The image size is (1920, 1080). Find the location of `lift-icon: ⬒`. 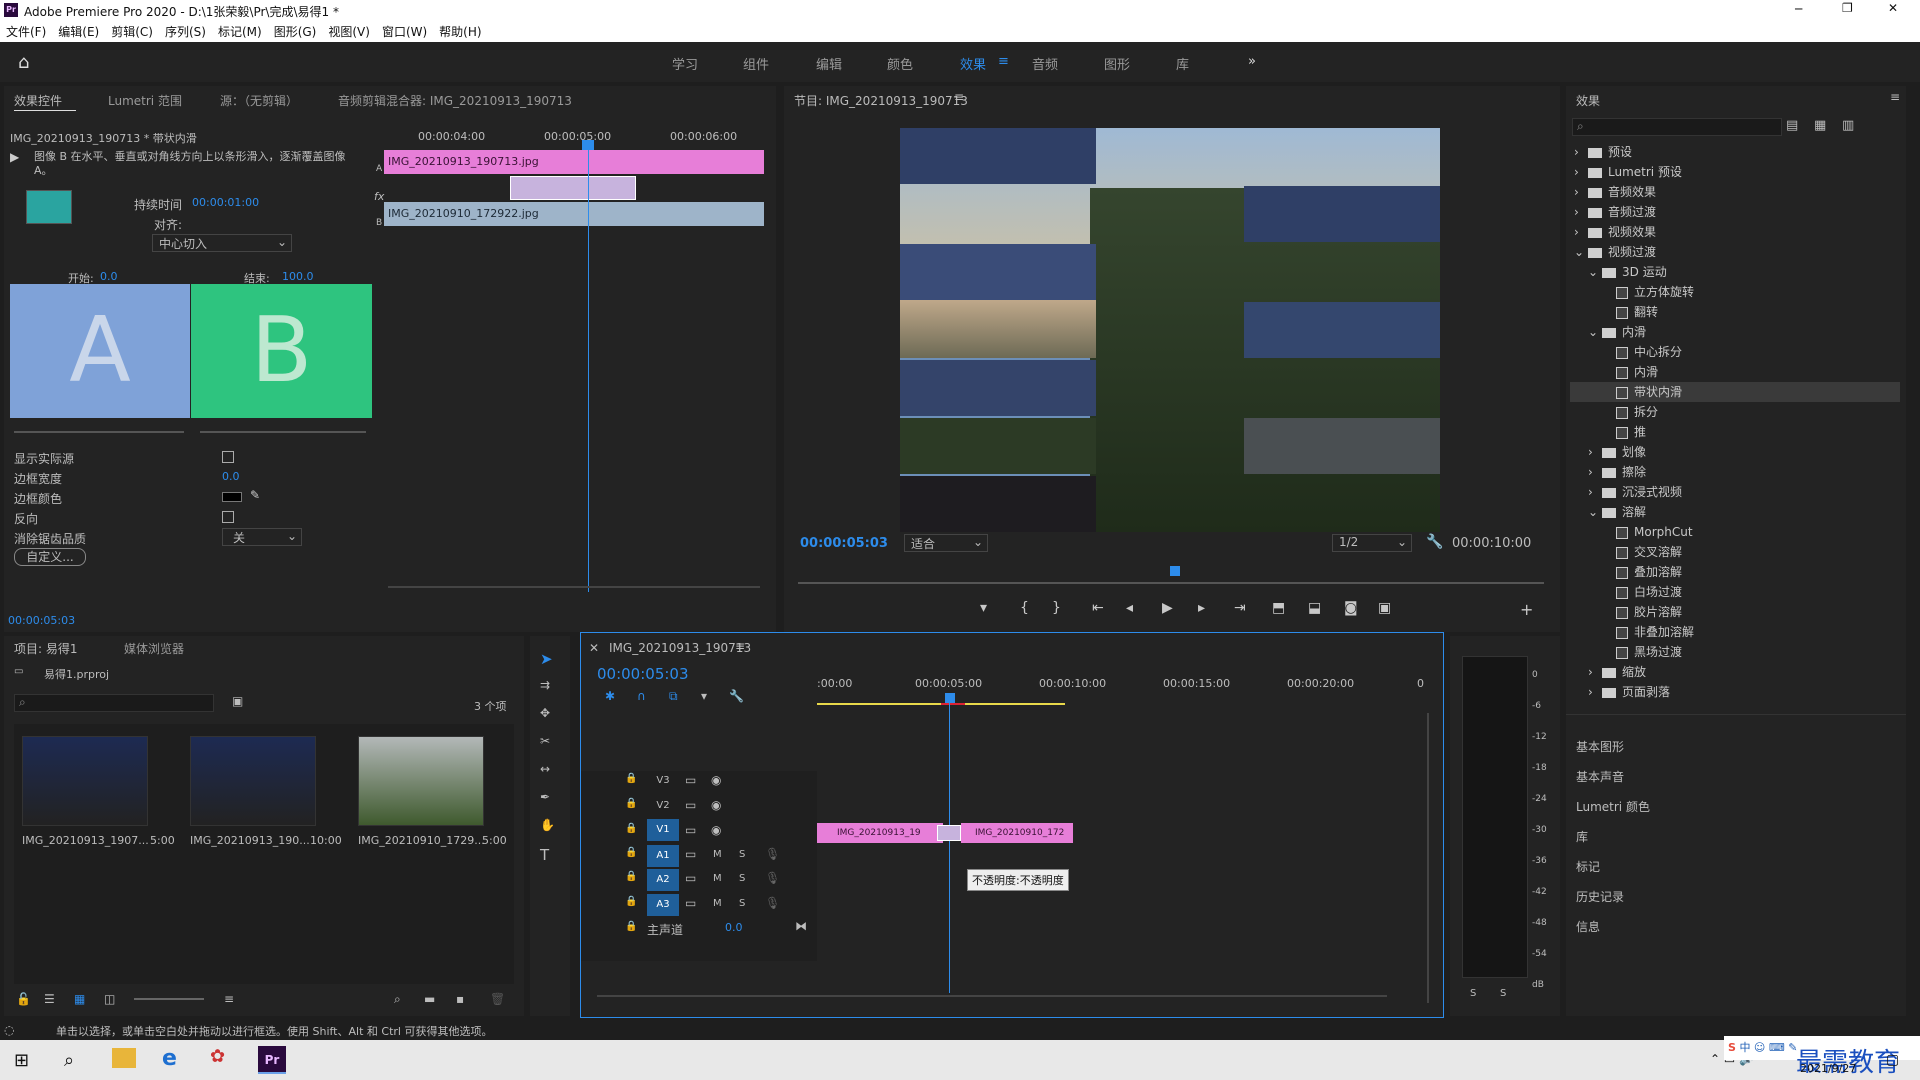

lift-icon: ⬒ is located at coordinates (1278, 608).